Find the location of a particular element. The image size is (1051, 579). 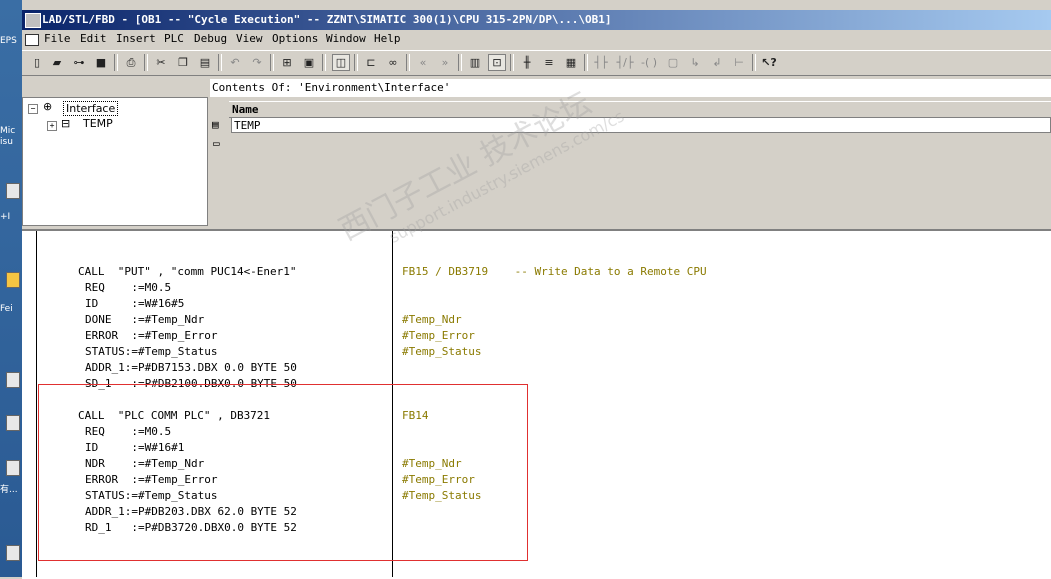

menu-options: Options is located at coordinates (295, 38).